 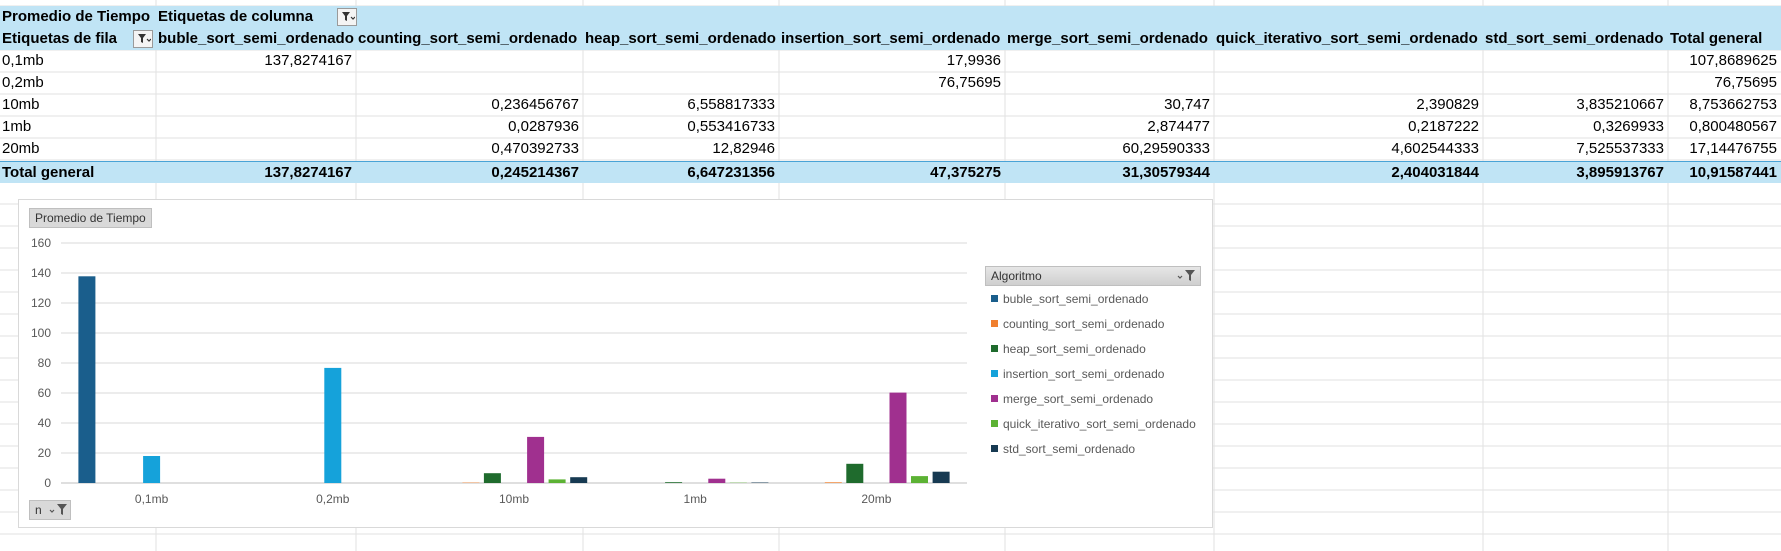 What do you see at coordinates (892, 39) in the screenshot?
I see `column-header: insertion_sort_semi_ordenado` at bounding box center [892, 39].